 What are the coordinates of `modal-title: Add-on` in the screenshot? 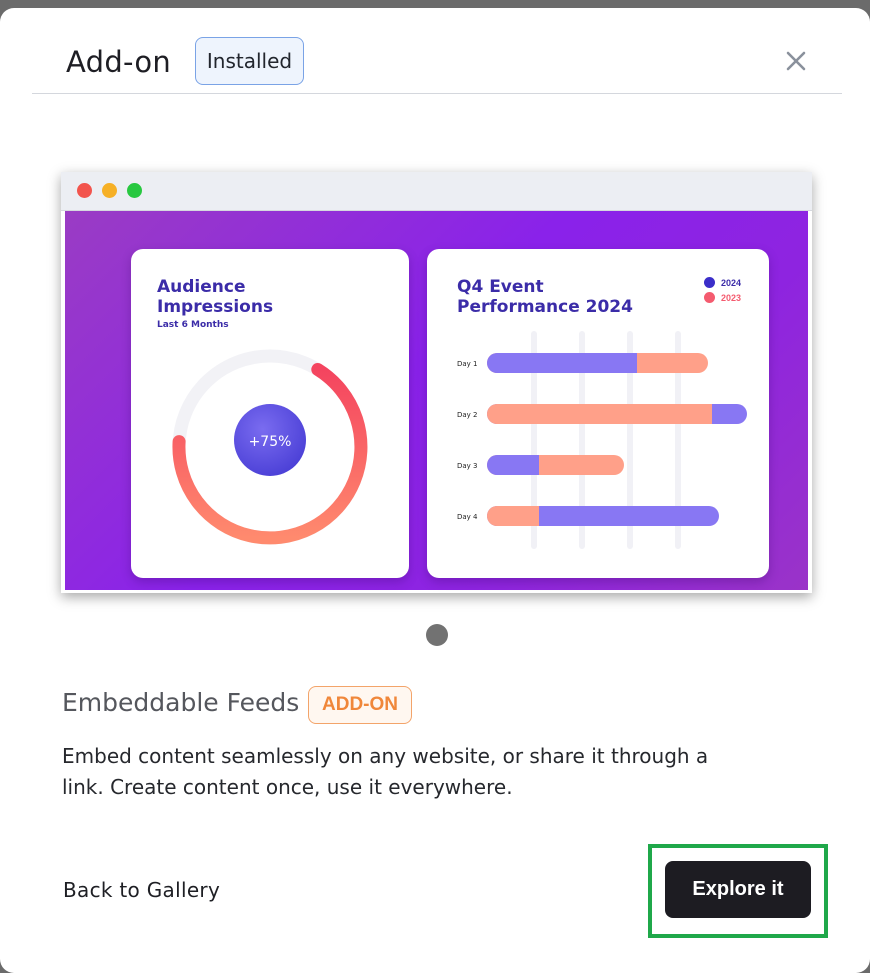 It's located at (119, 62).